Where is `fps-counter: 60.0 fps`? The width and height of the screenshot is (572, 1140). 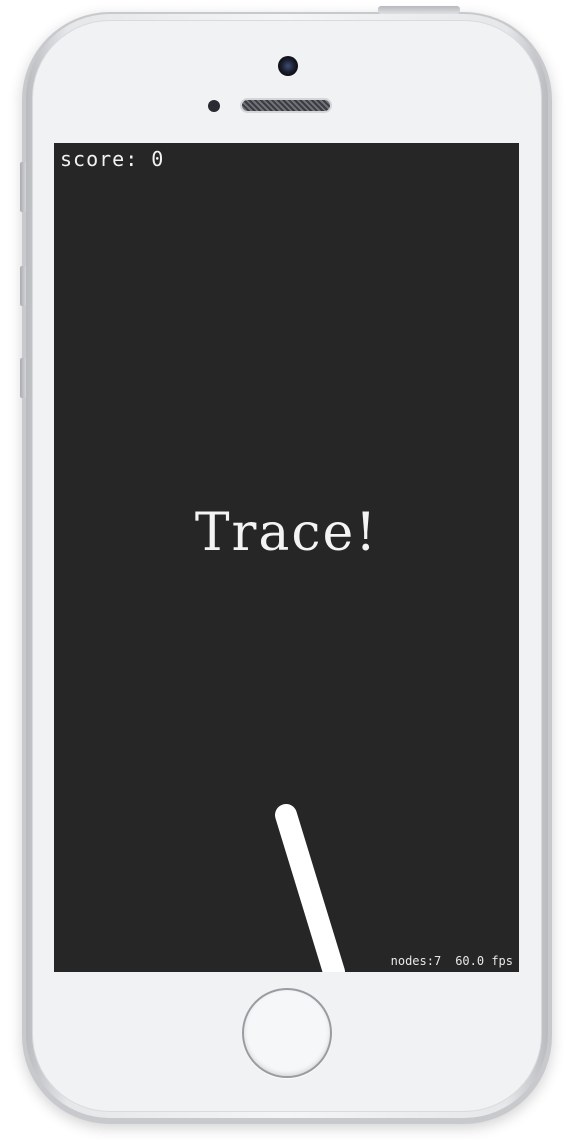
fps-counter: 60.0 fps is located at coordinates (484, 961).